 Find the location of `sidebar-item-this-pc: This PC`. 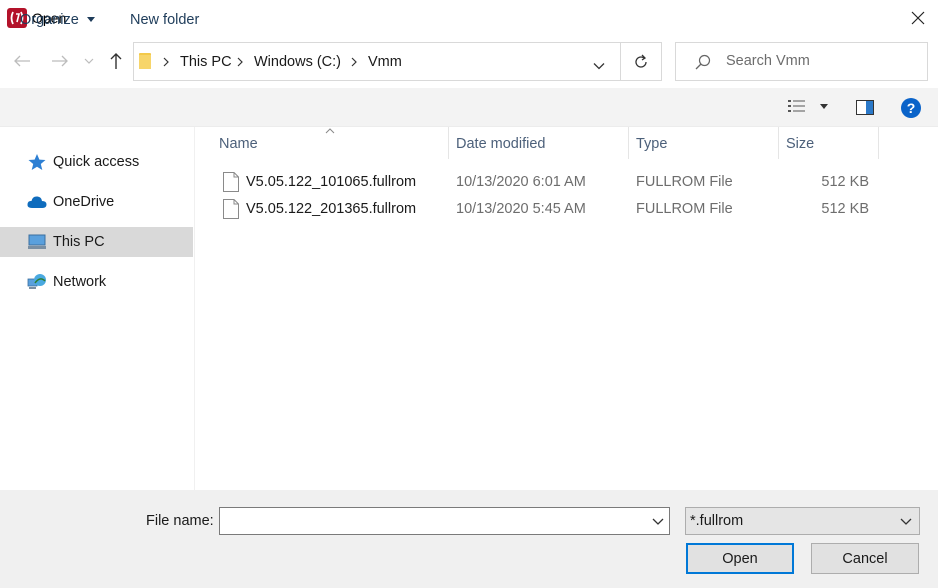

sidebar-item-this-pc: This PC is located at coordinates (96, 242).